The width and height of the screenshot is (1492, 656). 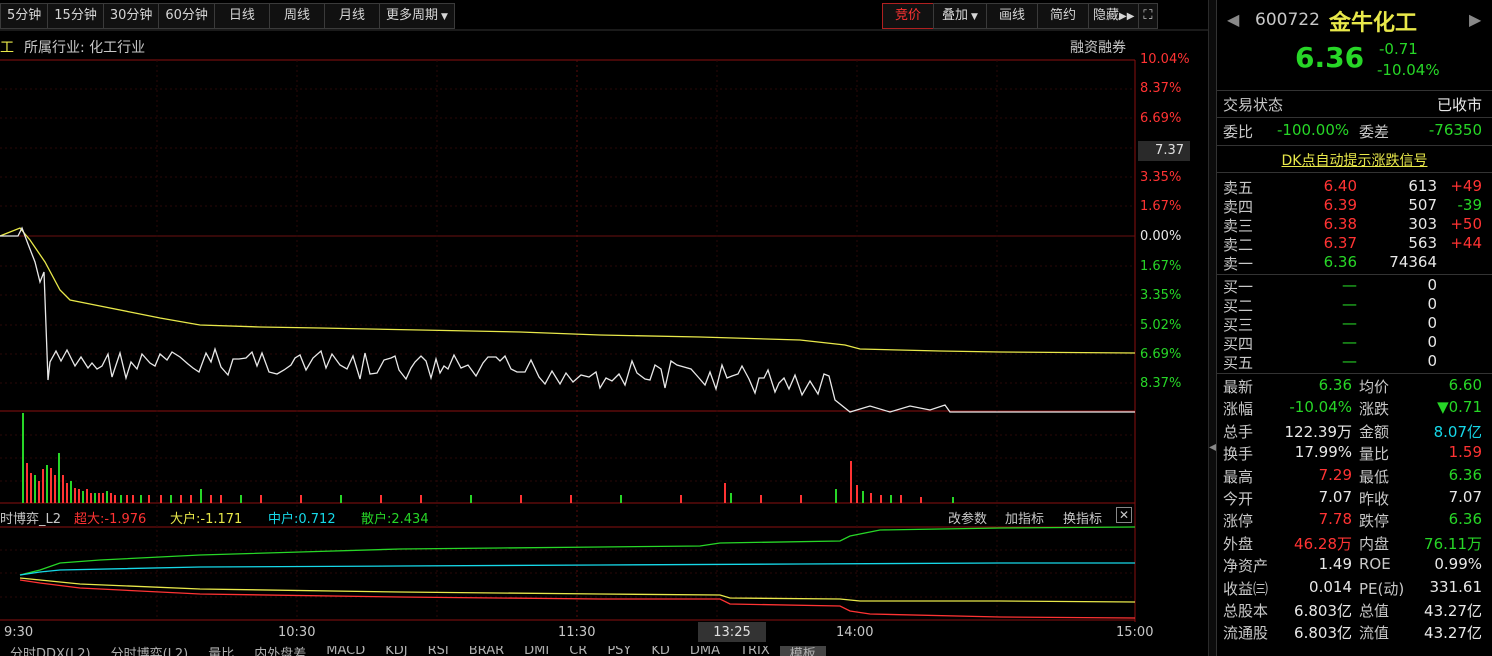 What do you see at coordinates (802, 651) in the screenshot?
I see `tab-template: 模板` at bounding box center [802, 651].